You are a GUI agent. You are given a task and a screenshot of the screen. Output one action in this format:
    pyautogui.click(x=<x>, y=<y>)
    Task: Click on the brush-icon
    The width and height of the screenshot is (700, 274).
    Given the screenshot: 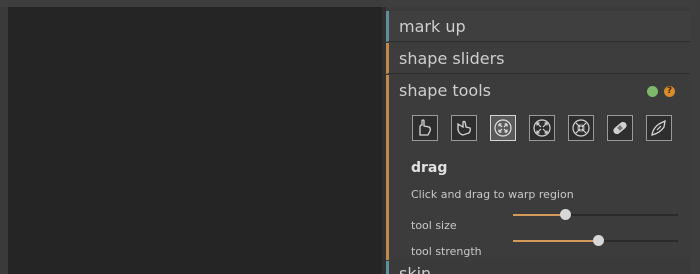 What is the action you would take?
    pyautogui.click(x=658, y=127)
    